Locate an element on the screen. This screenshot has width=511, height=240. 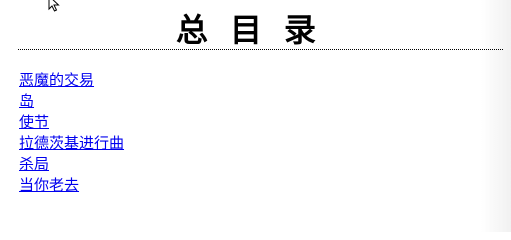
title-divider is located at coordinates (260, 49).